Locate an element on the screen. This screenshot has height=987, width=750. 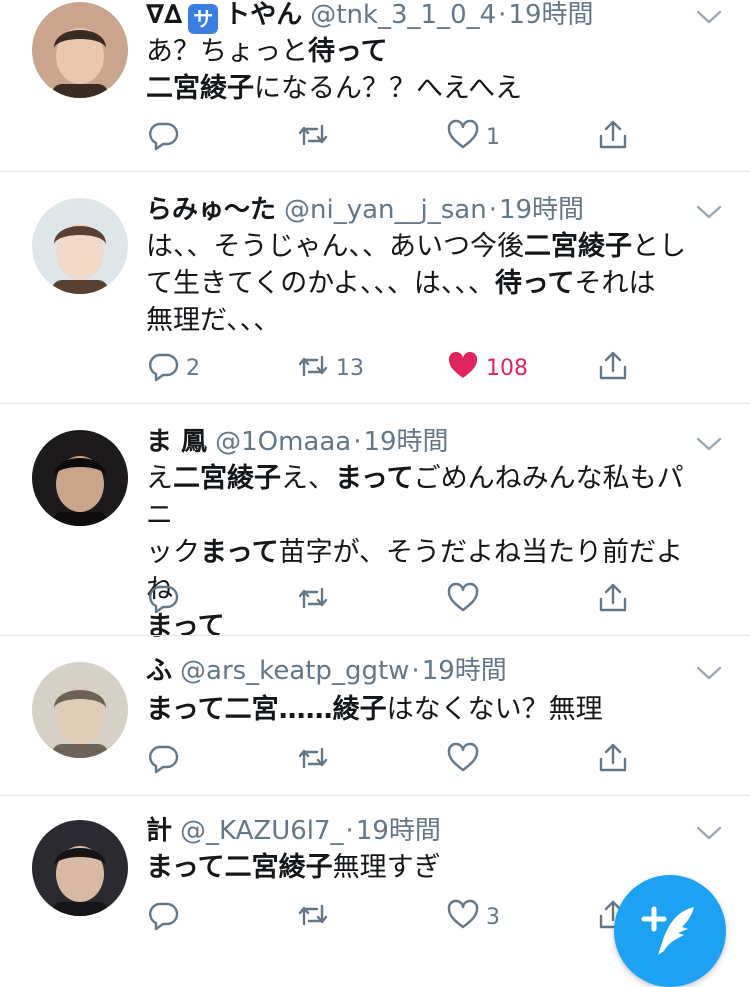
text-segment: になるん？？へえへえ is located at coordinates (388, 88).